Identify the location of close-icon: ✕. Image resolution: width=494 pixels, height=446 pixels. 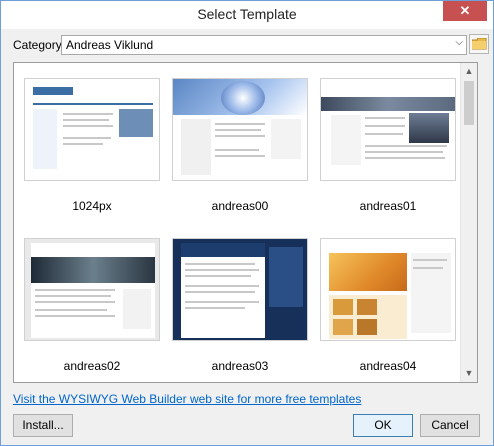
(465, 10).